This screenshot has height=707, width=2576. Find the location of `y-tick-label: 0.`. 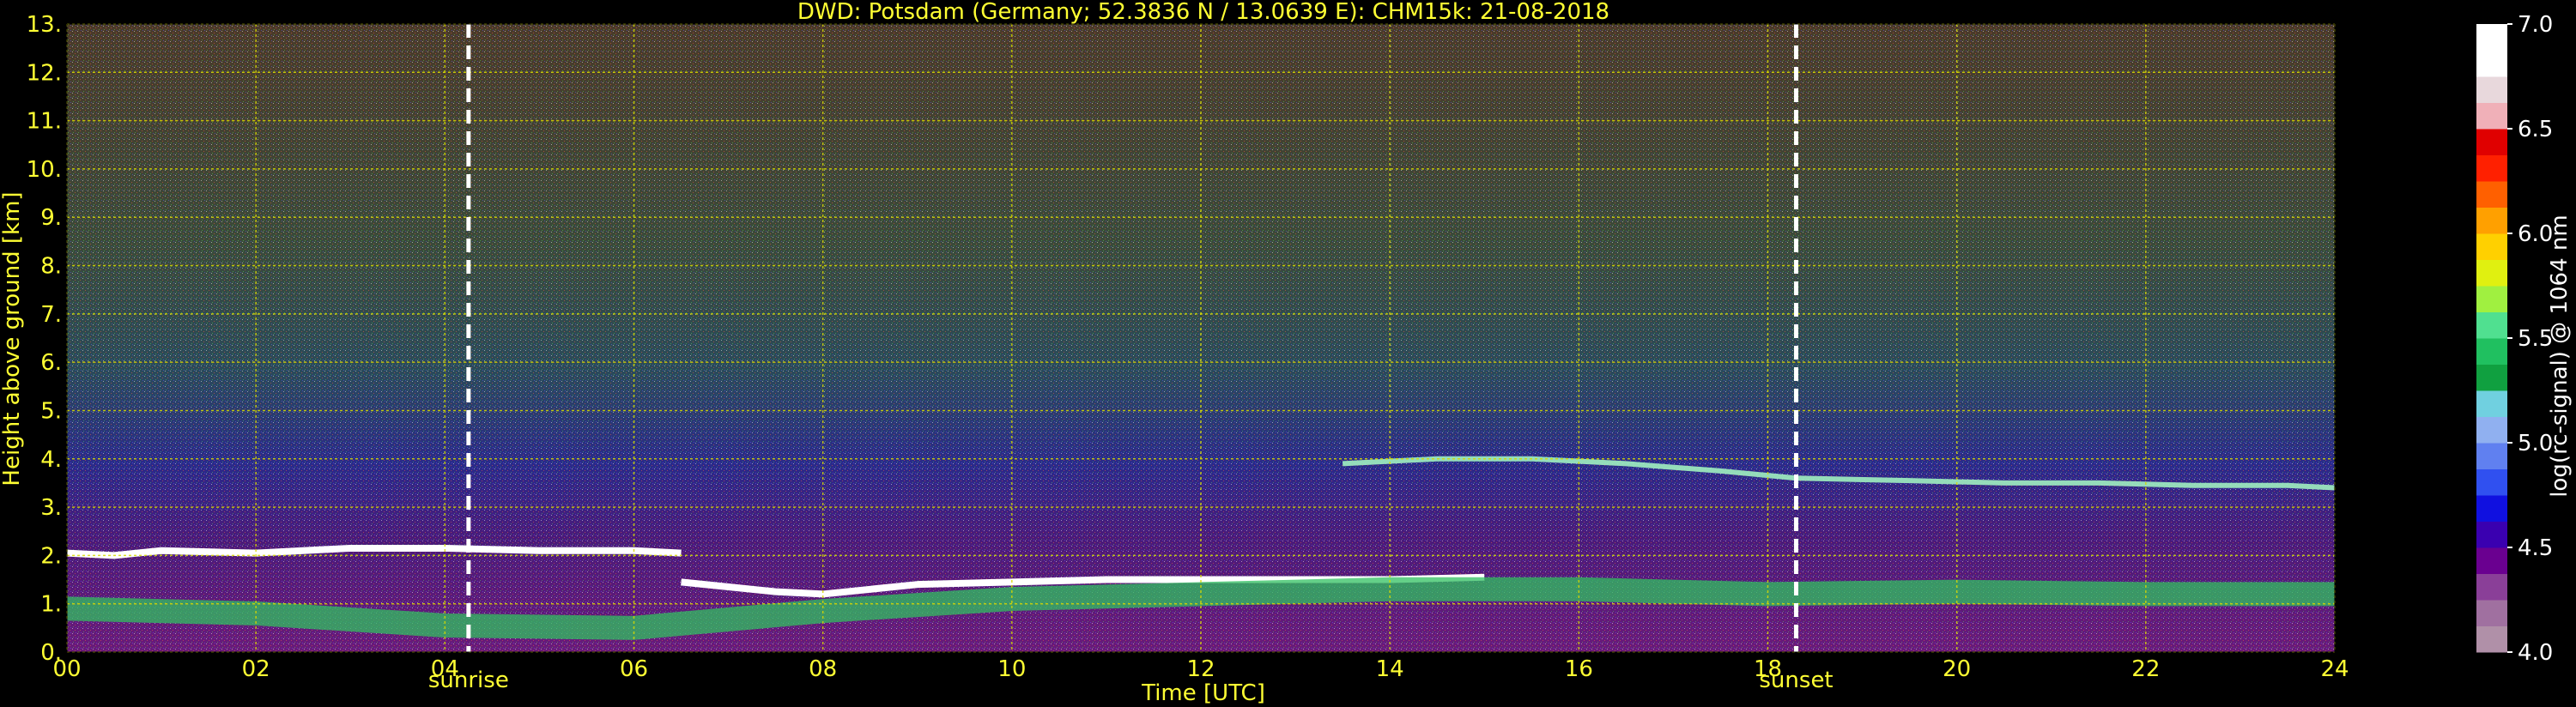

y-tick-label: 0. is located at coordinates (51, 653).